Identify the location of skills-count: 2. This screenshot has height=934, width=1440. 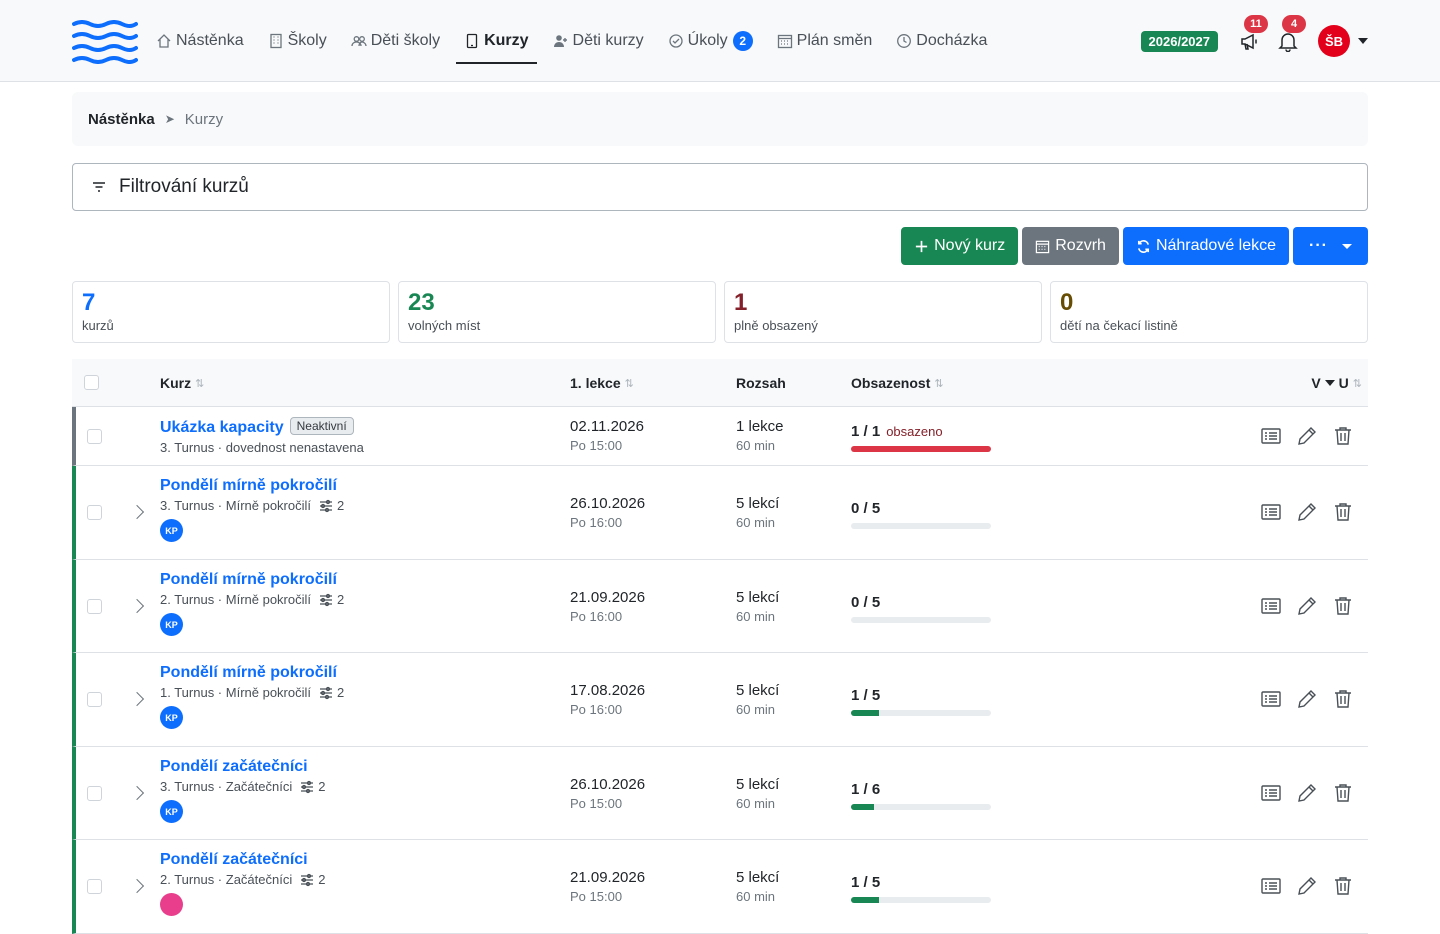
(341, 505).